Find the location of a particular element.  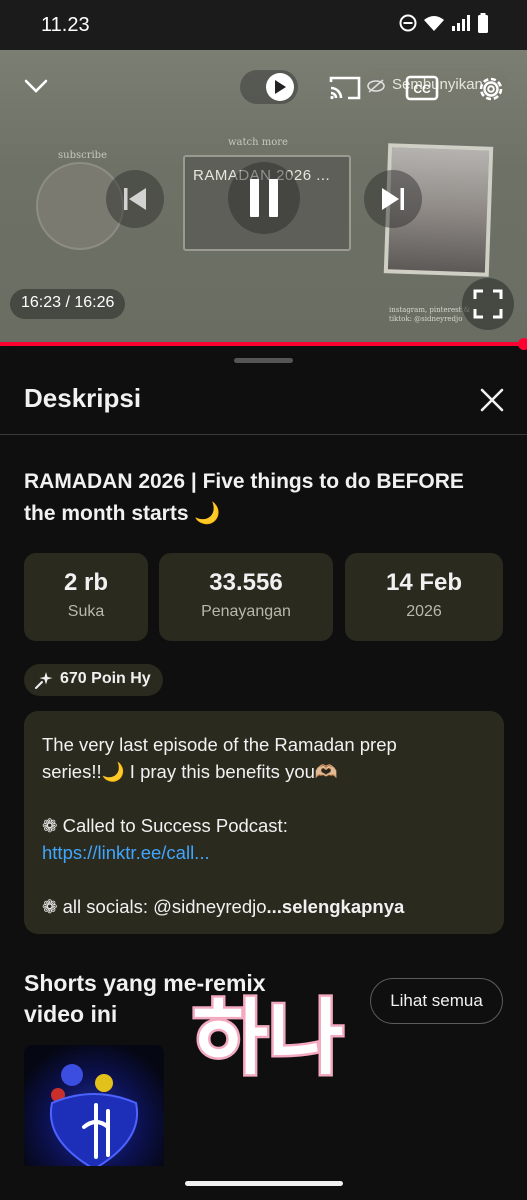

settings-button is located at coordinates (491, 89).